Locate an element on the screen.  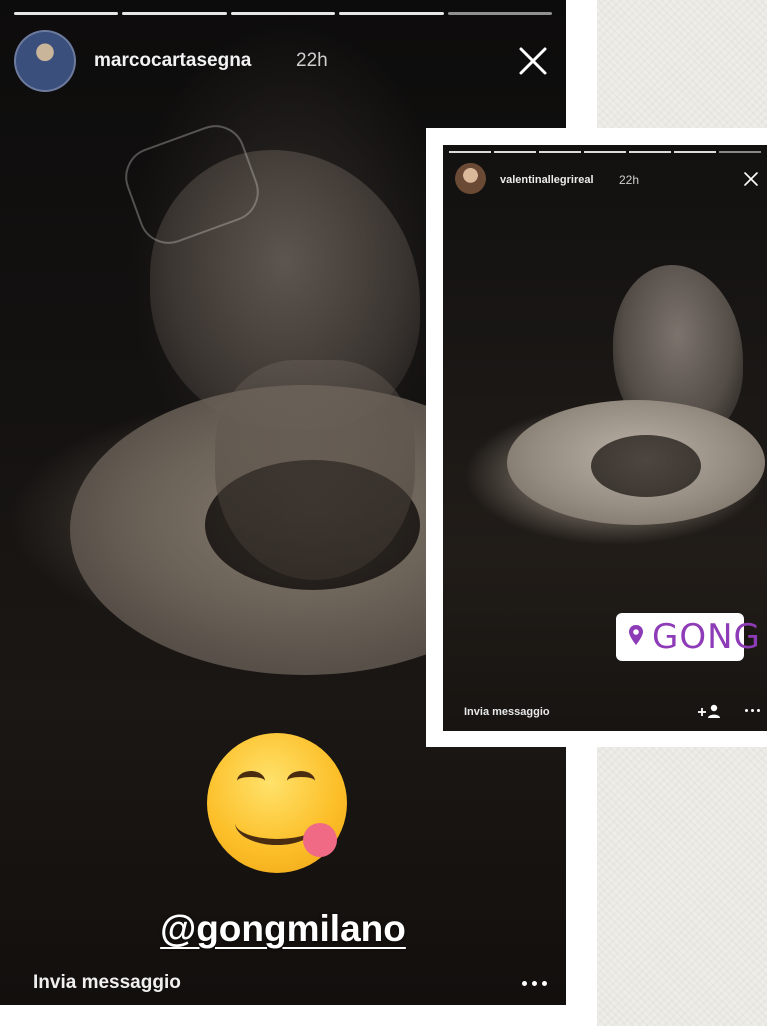
add-user-icon is located at coordinates (710, 711).